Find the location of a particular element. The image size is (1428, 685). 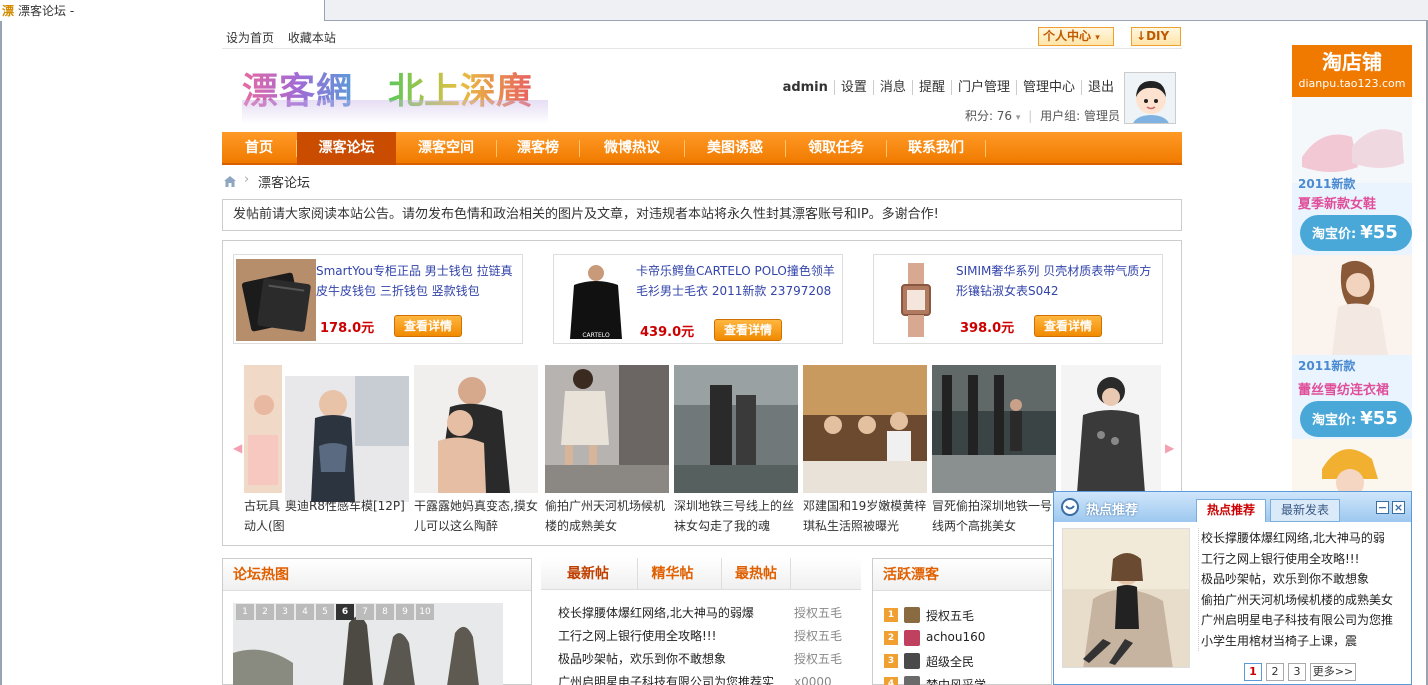

pager-page: 8 is located at coordinates (385, 612).